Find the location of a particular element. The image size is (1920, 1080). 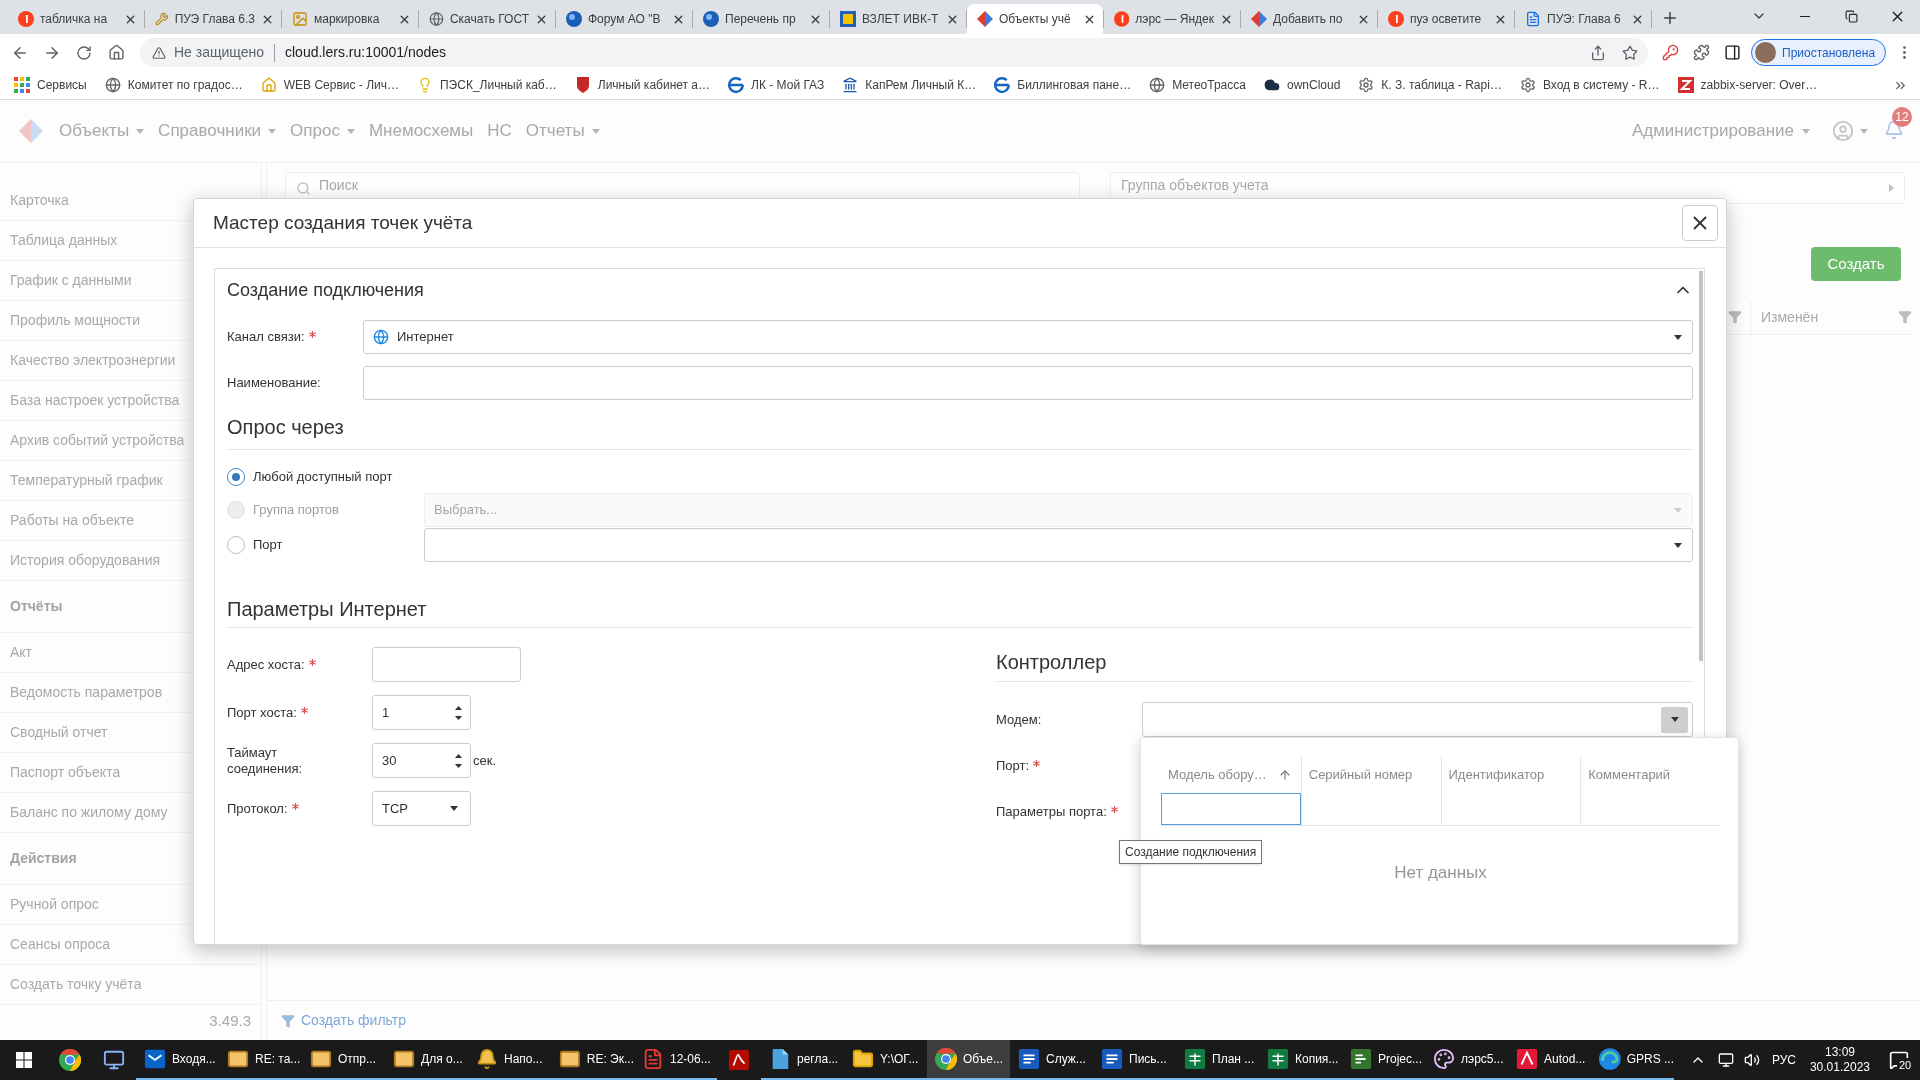

field-label: Адрес хоста: is located at coordinates (266, 664).